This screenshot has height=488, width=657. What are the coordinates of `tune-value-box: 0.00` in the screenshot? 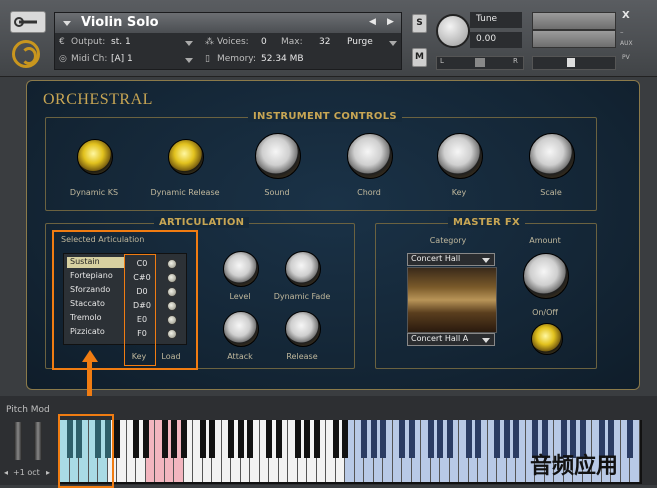 It's located at (496, 40).